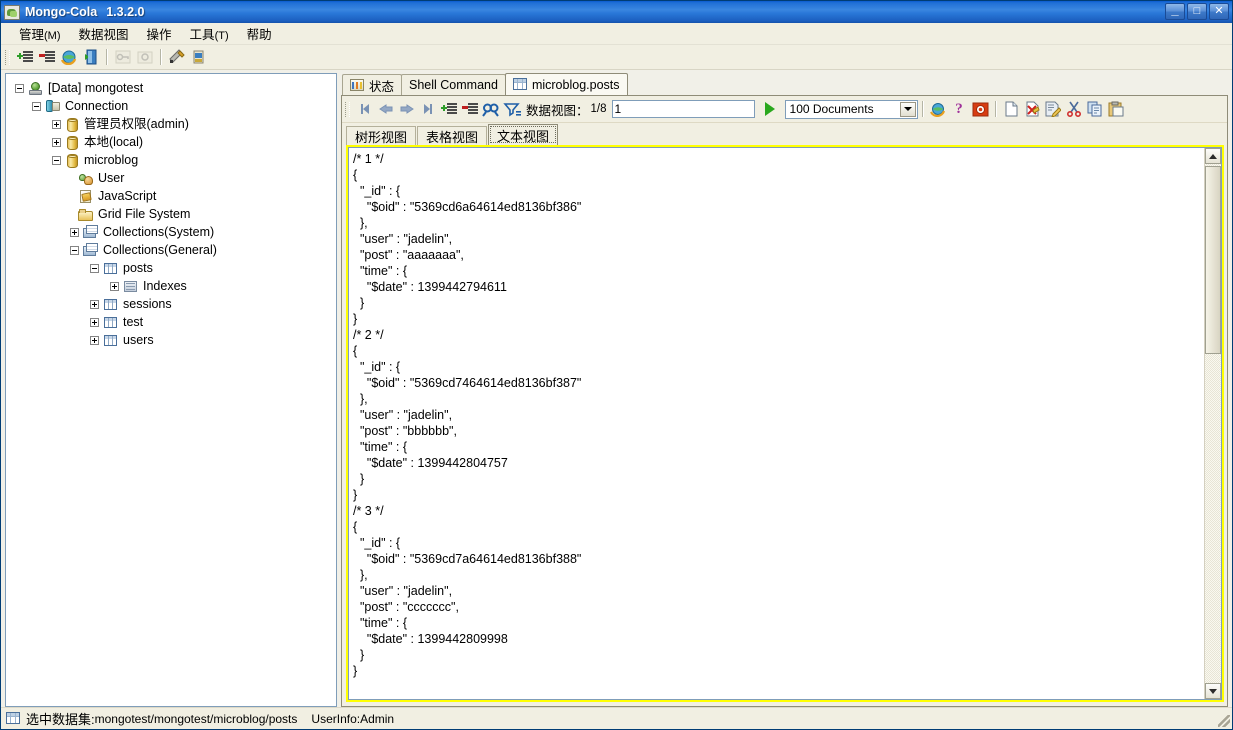 Image resolution: width=1233 pixels, height=730 pixels. I want to click on app-icon, so click(12, 12).